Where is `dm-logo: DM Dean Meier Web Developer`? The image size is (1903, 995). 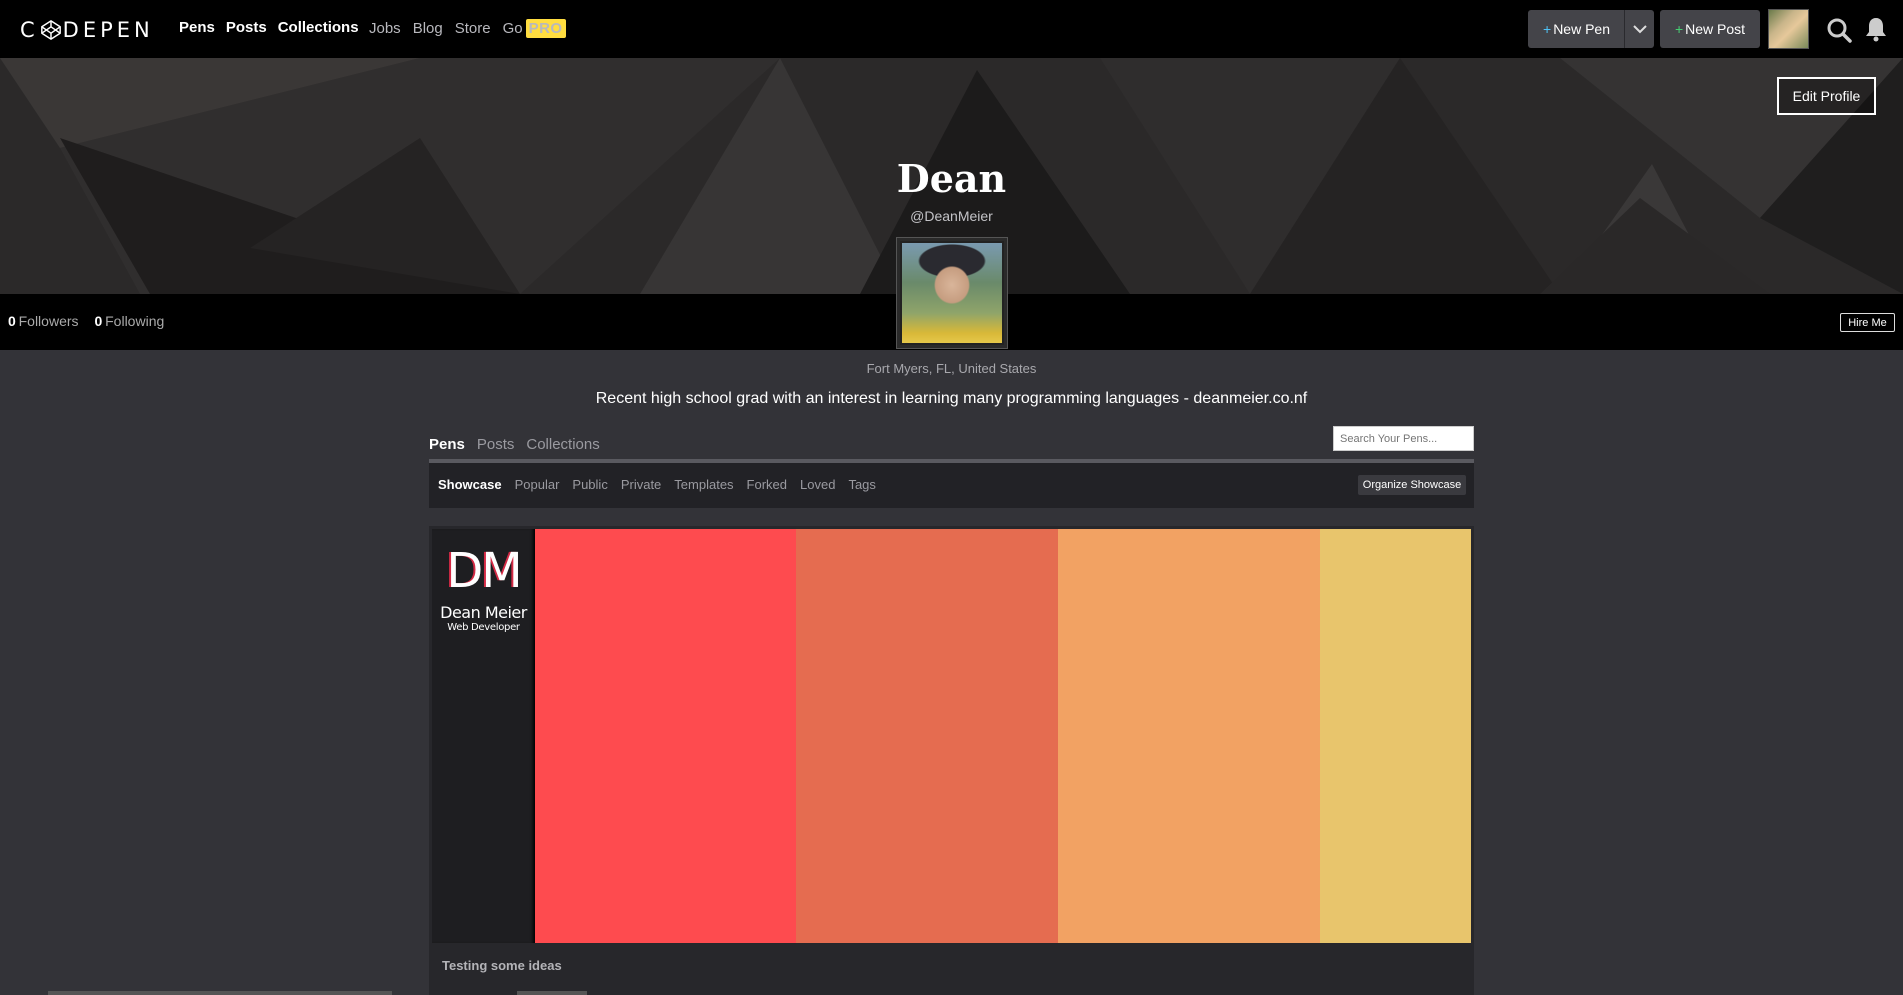 dm-logo: DM Dean Meier Web Developer is located at coordinates (483, 589).